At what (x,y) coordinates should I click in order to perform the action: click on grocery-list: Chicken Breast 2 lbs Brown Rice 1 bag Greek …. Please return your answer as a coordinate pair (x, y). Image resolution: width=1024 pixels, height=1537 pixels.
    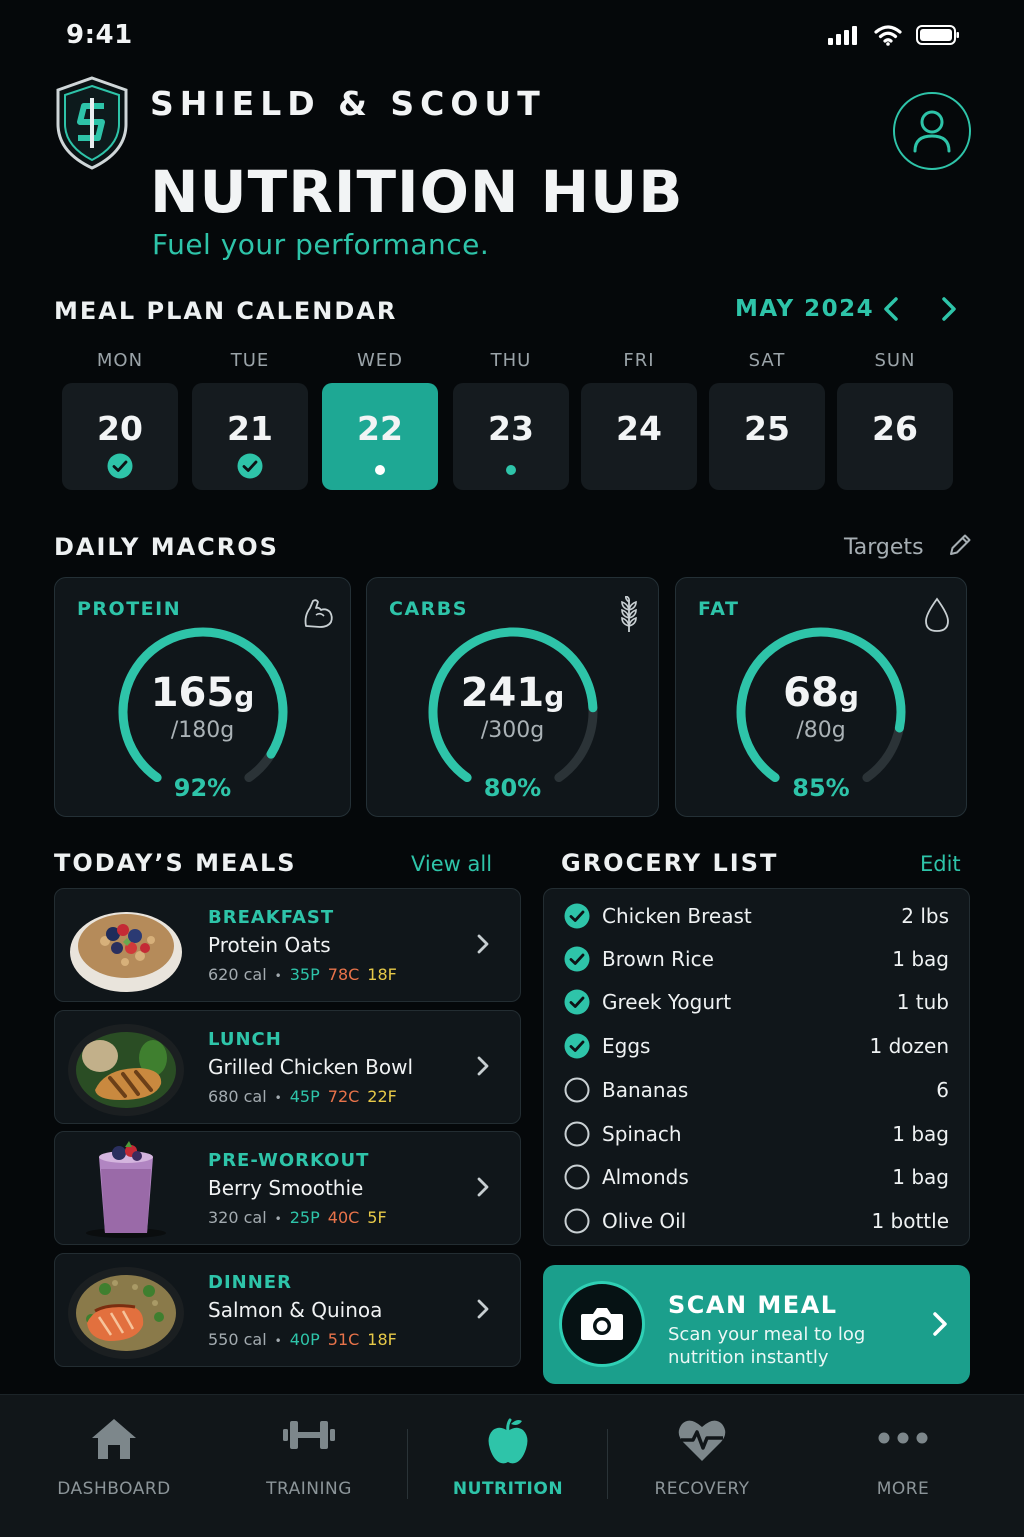
    Looking at the image, I should click on (756, 1067).